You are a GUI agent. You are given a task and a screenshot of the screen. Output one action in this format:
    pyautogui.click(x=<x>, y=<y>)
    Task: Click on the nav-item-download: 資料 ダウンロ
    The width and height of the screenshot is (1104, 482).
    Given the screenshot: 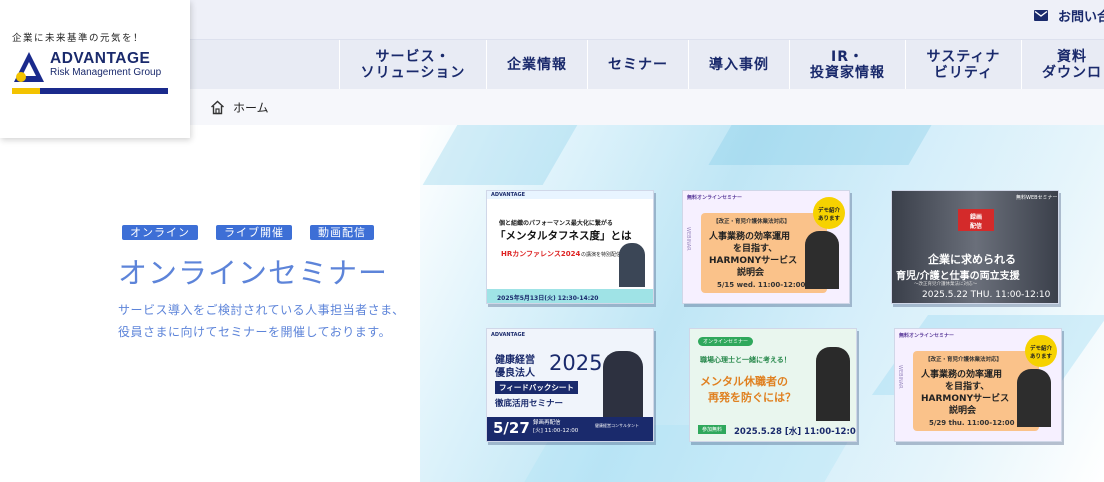 What is the action you would take?
    pyautogui.click(x=1062, y=64)
    